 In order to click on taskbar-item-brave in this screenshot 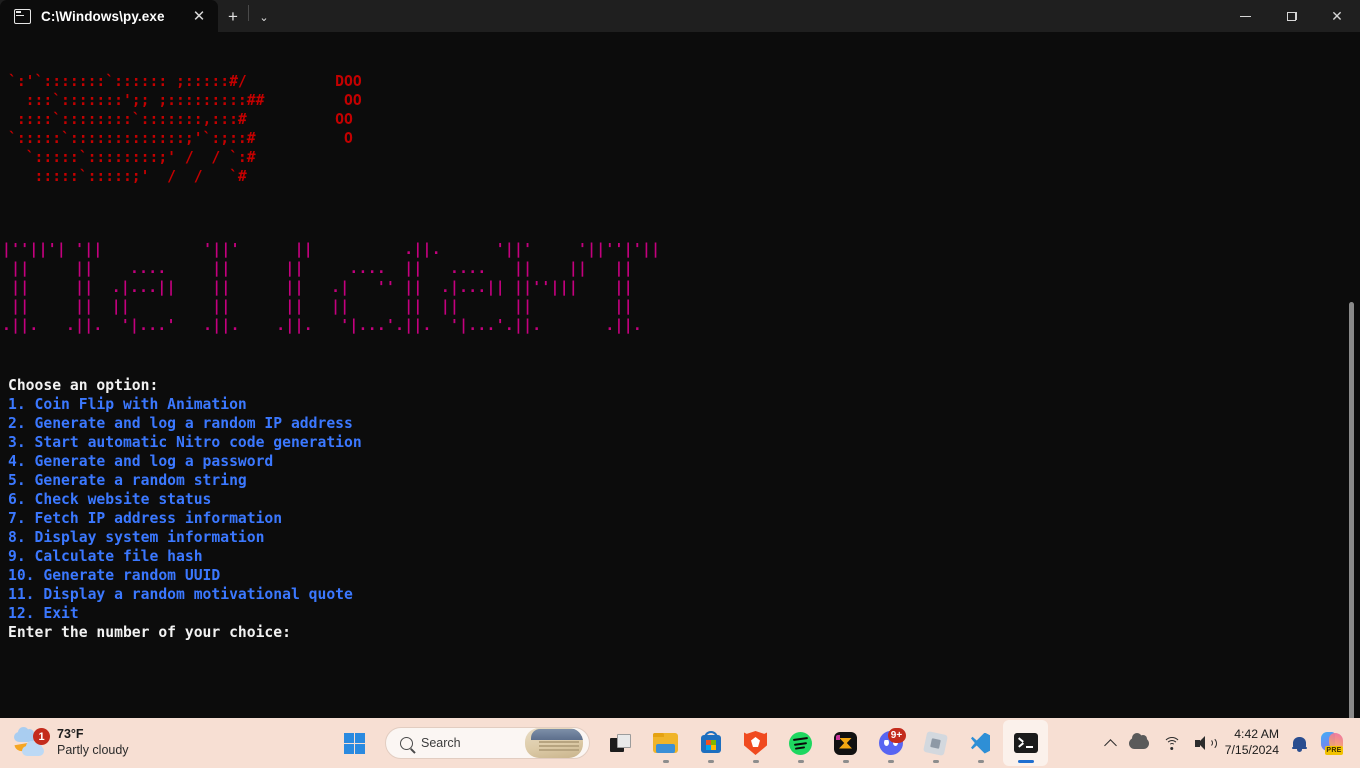, I will do `click(755, 743)`.